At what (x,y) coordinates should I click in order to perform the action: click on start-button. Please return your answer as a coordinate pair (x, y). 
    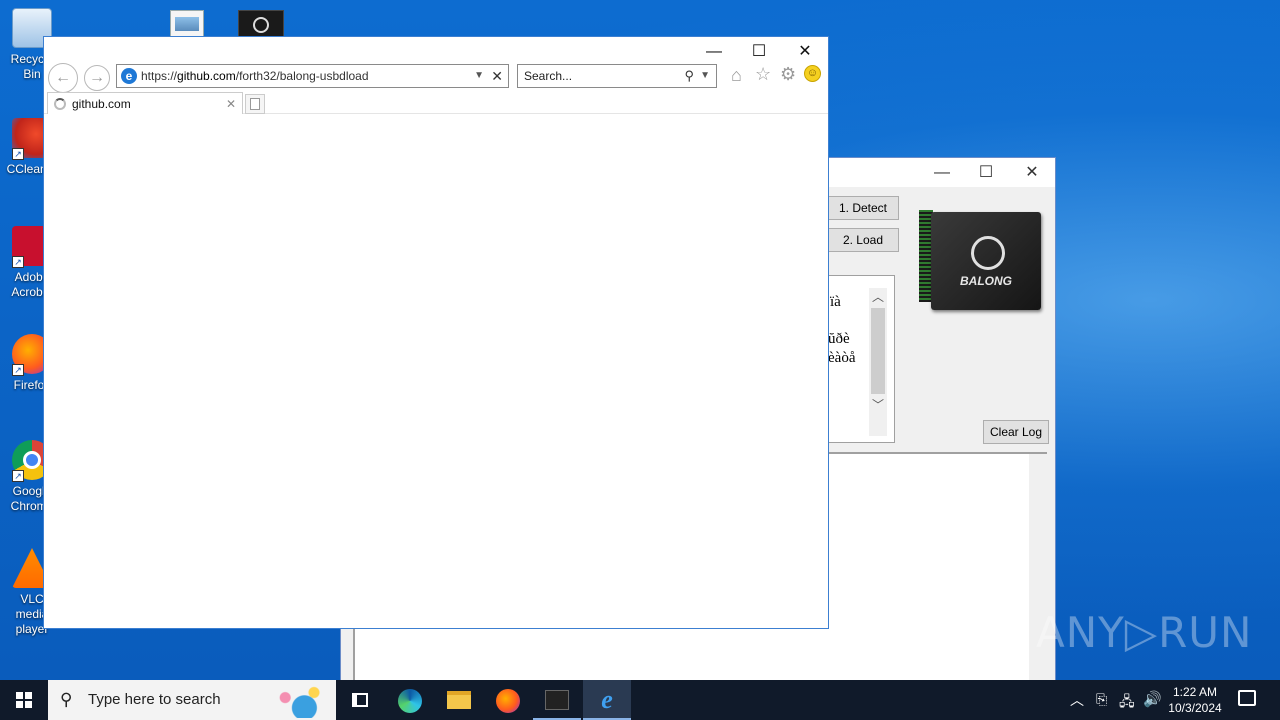
    Looking at the image, I should click on (24, 700).